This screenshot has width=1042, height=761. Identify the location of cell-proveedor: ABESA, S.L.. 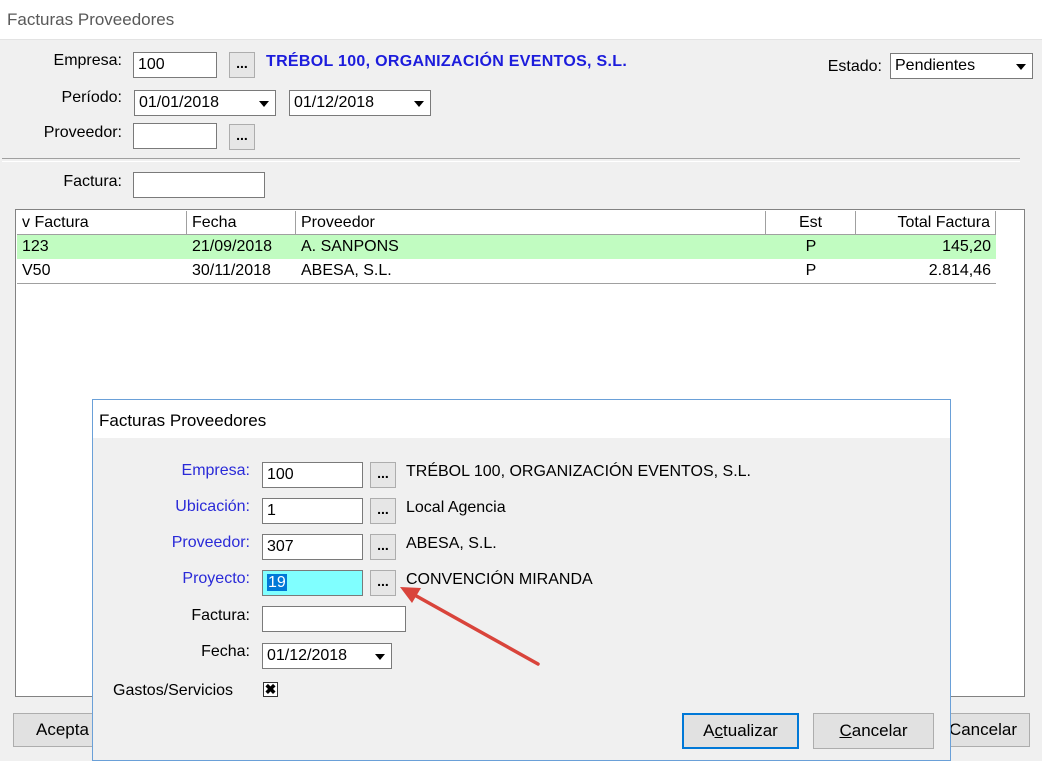
(346, 270).